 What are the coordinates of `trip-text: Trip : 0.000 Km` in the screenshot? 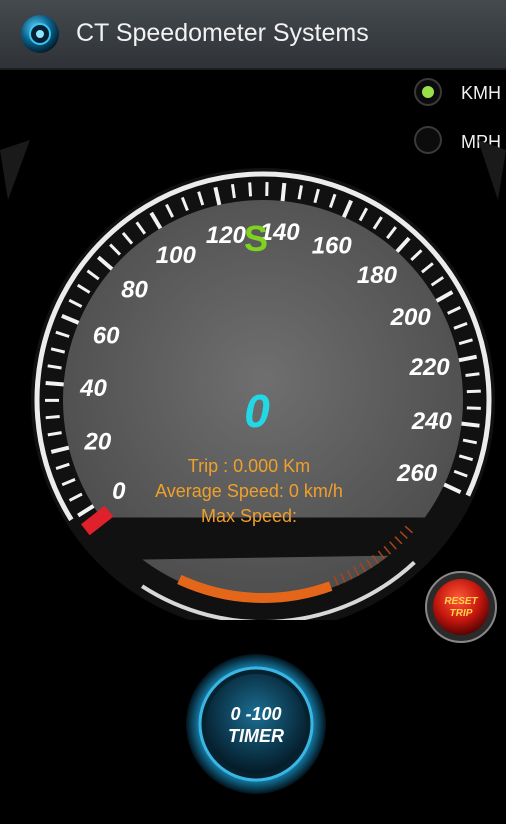 It's located at (249, 466).